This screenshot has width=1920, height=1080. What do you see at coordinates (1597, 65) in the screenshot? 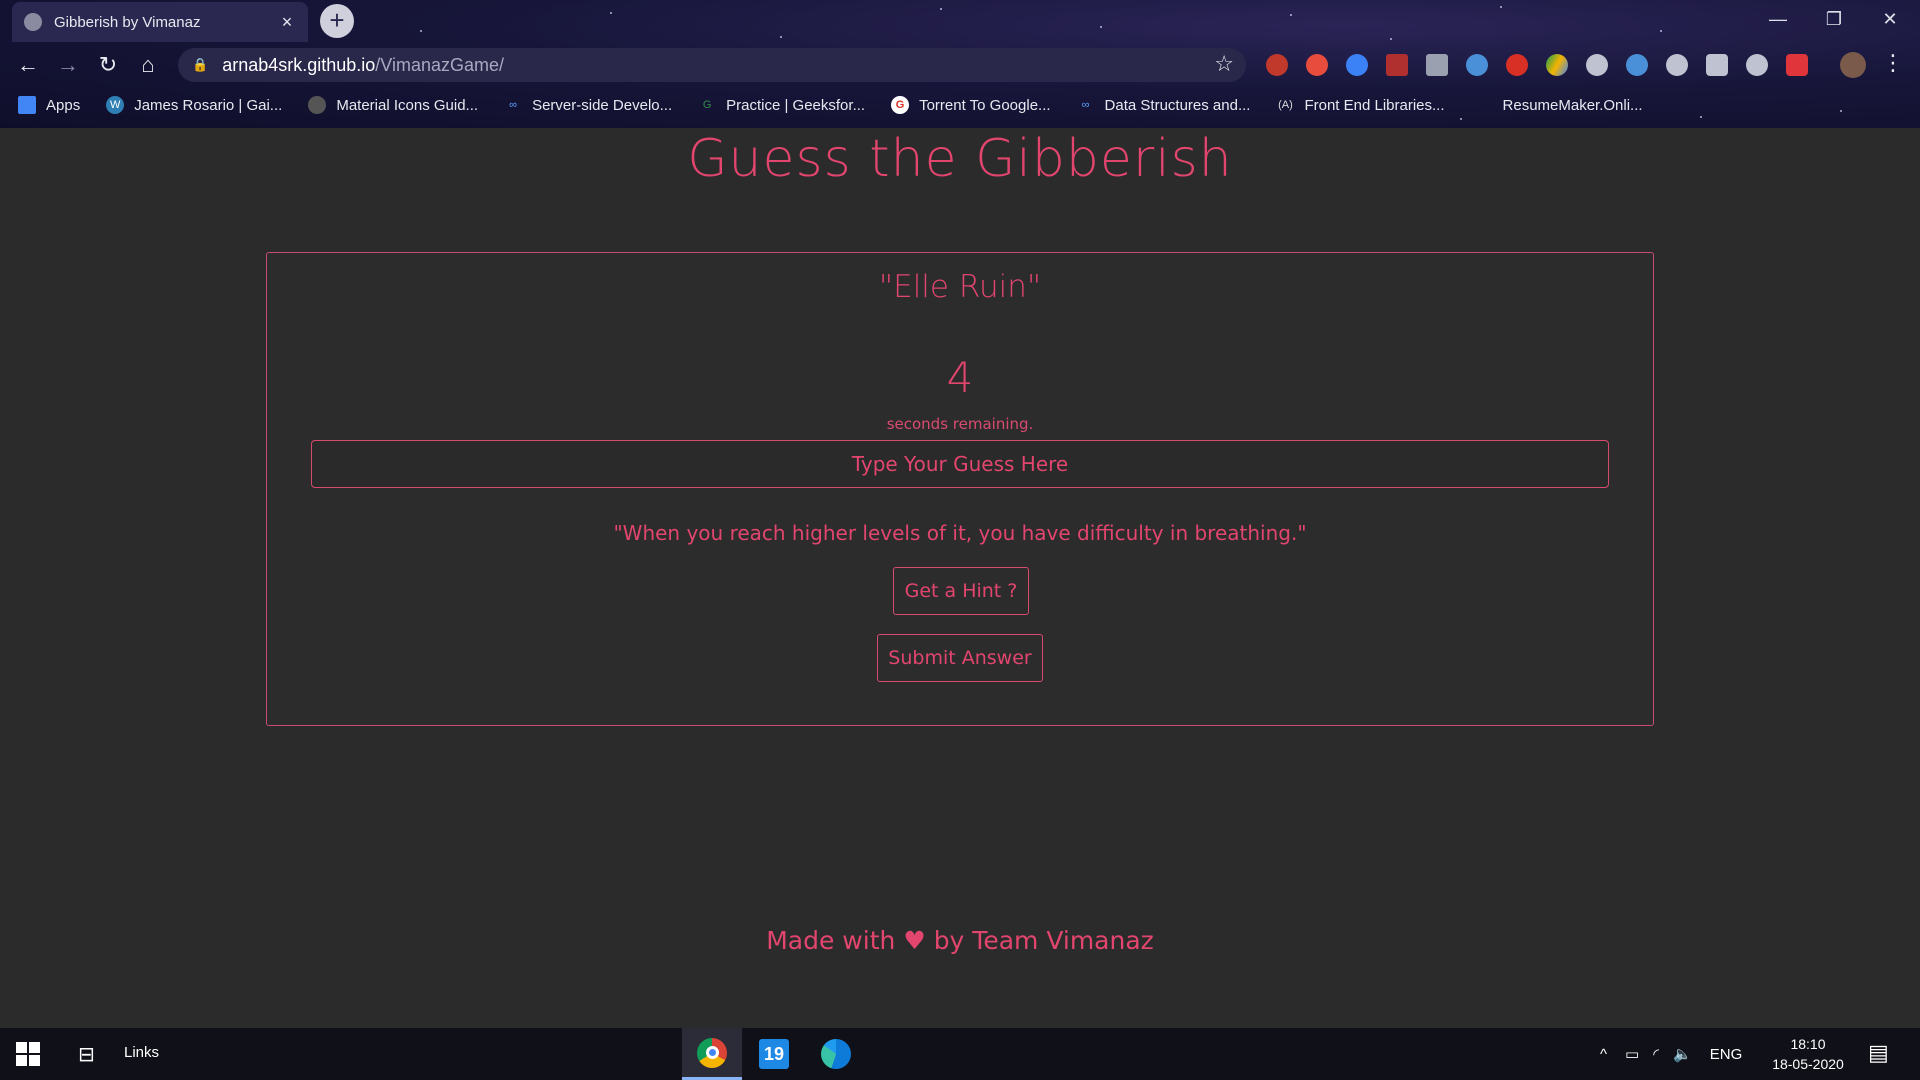
I see `extension-search-icon` at bounding box center [1597, 65].